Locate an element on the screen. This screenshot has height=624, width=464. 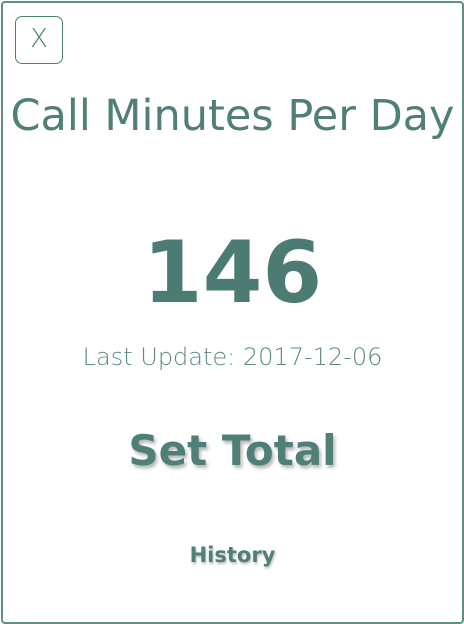
history-link: History is located at coordinates (232, 555).